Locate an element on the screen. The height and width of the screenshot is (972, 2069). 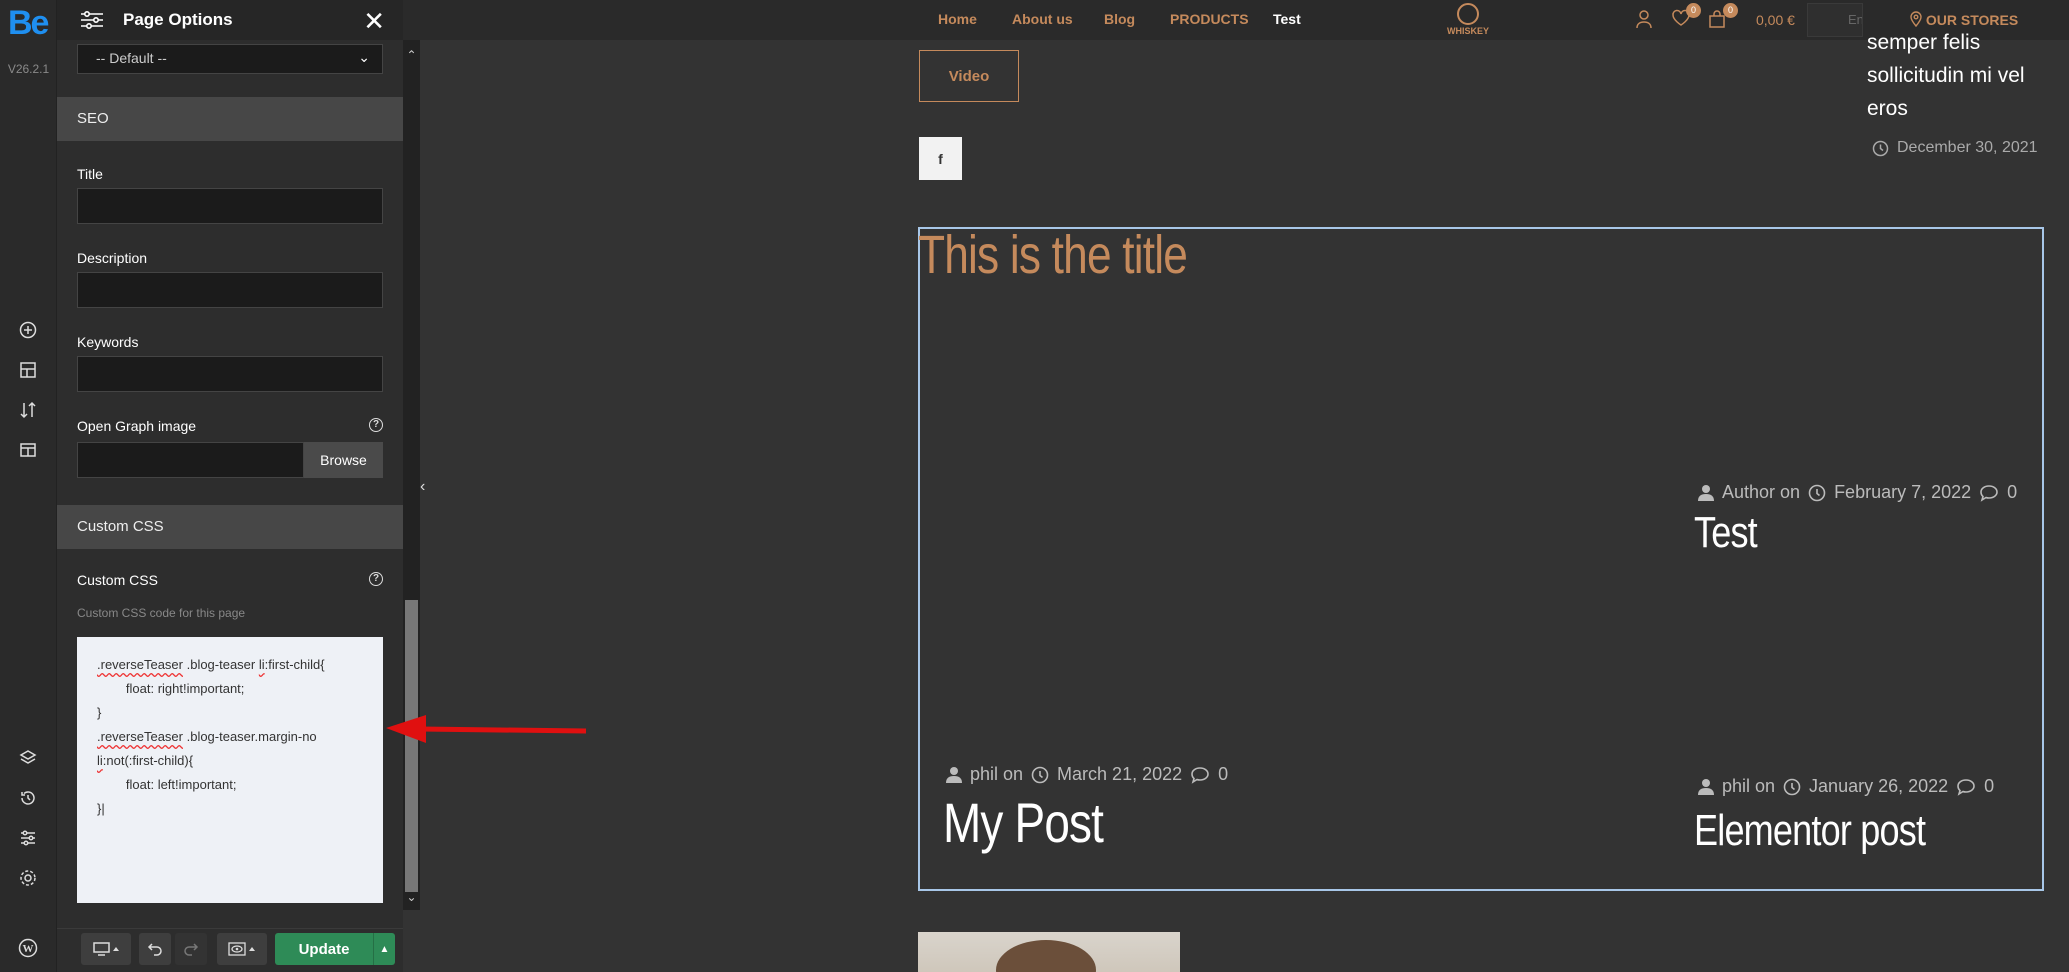
nav-link-products: PRODUCTS is located at coordinates (1209, 19).